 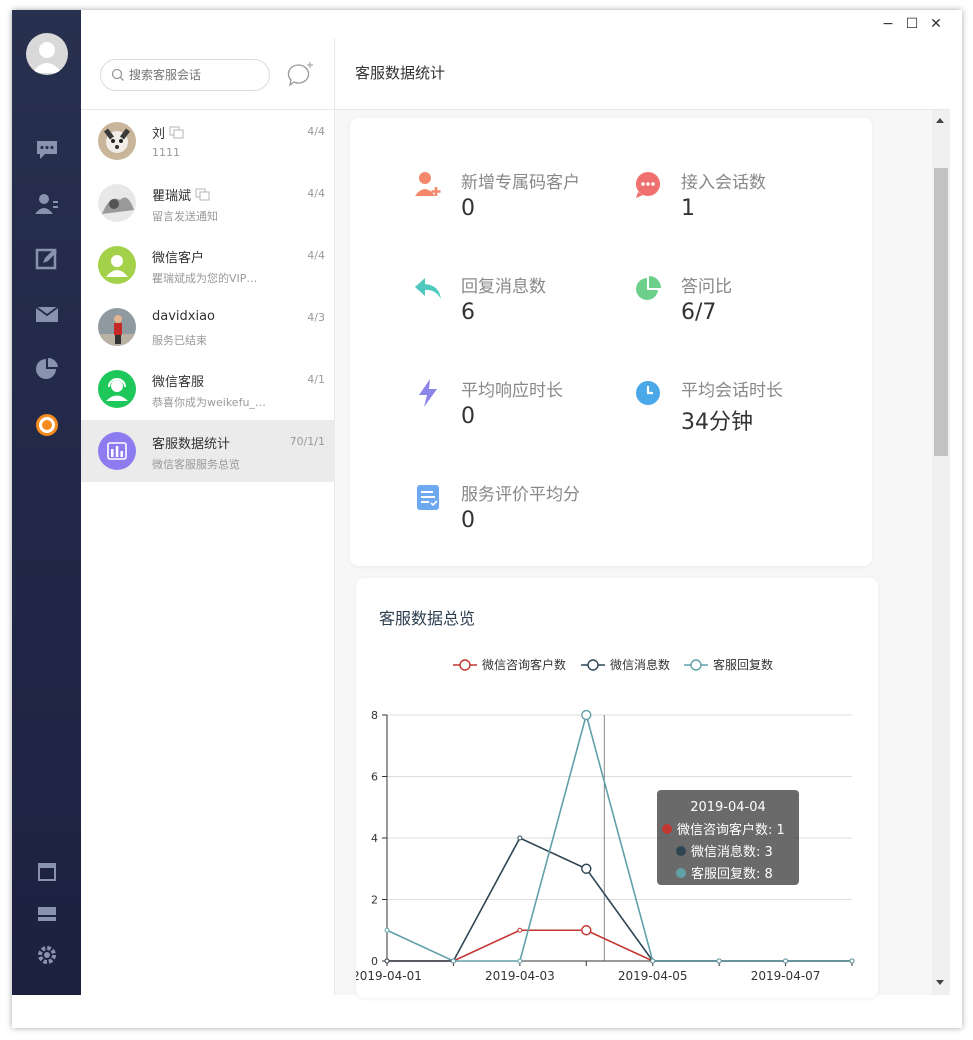 I want to click on main-header: 客服数据统计, so click(x=642, y=74).